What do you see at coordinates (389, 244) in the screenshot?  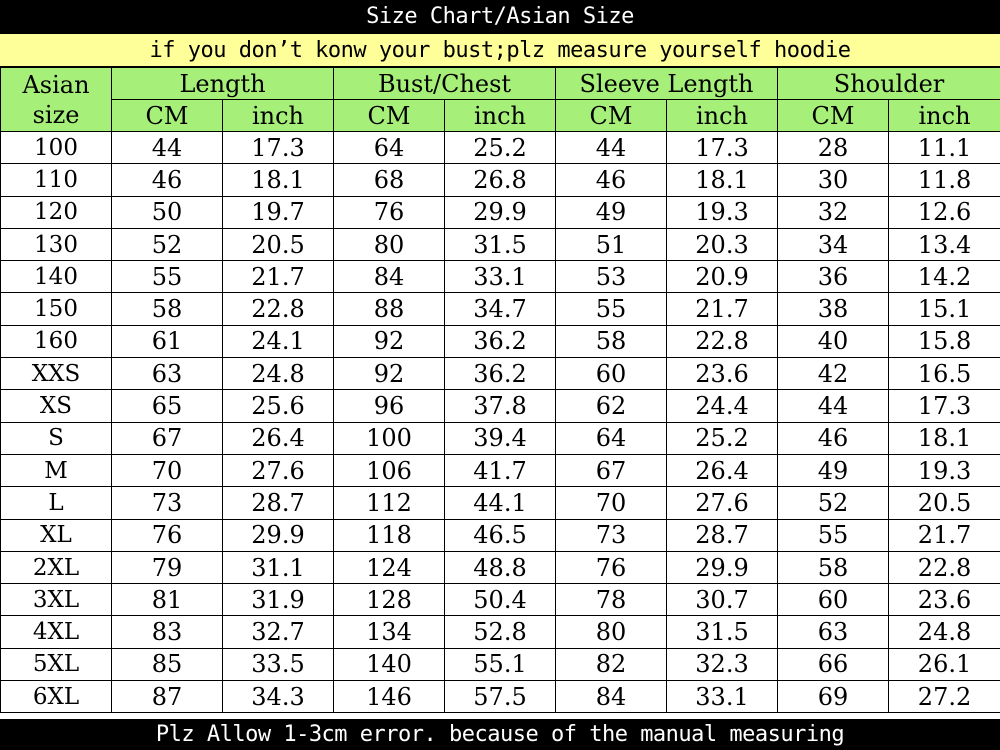 I see `bust-cm-cell: 80` at bounding box center [389, 244].